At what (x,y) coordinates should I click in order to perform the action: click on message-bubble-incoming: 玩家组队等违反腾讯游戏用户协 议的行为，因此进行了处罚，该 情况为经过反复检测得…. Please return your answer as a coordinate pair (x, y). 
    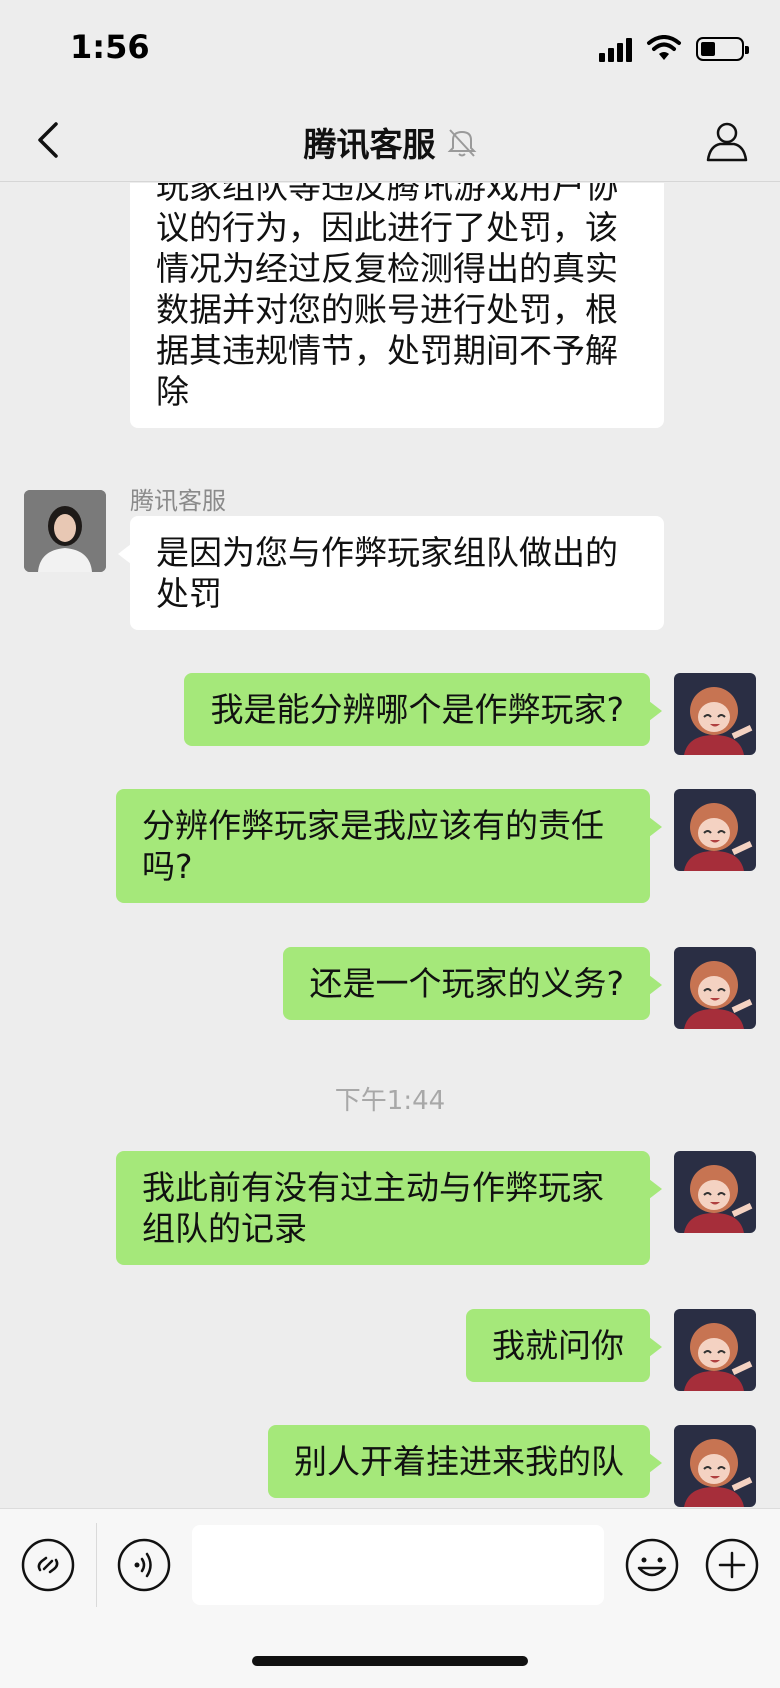
    Looking at the image, I should click on (397, 305).